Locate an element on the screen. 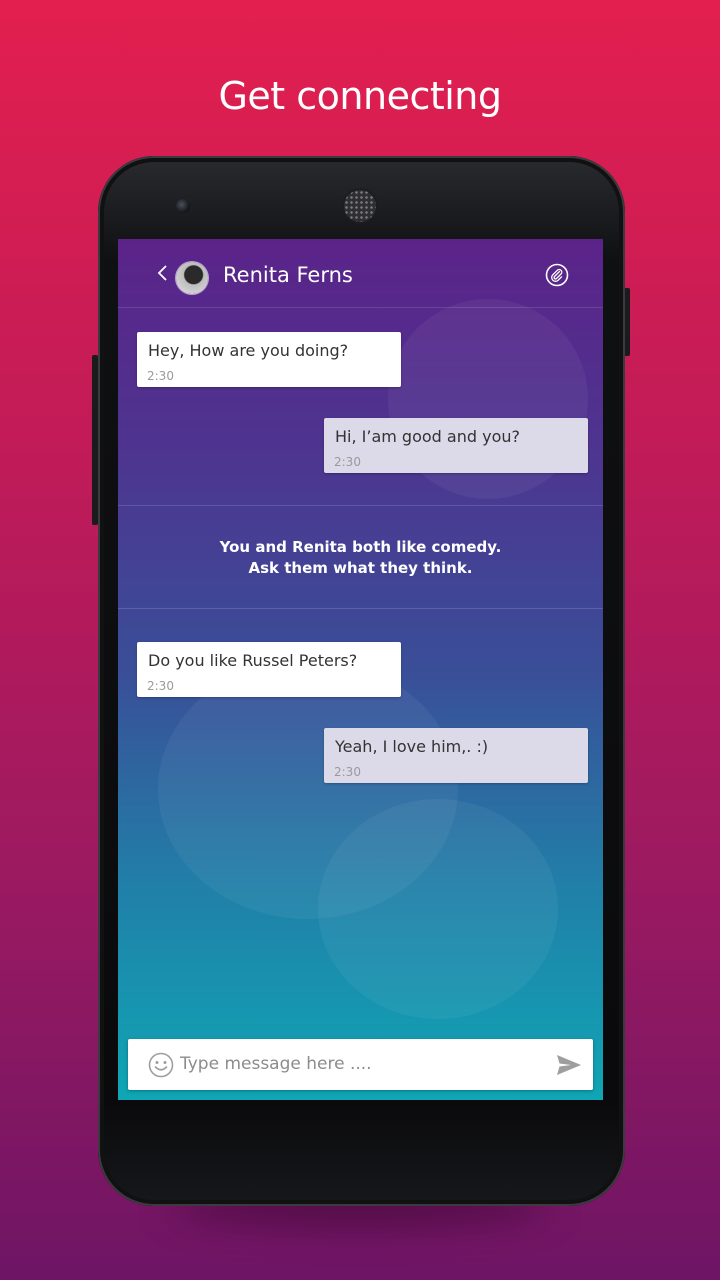 The width and height of the screenshot is (720, 1280). message-composer is located at coordinates (360, 1064).